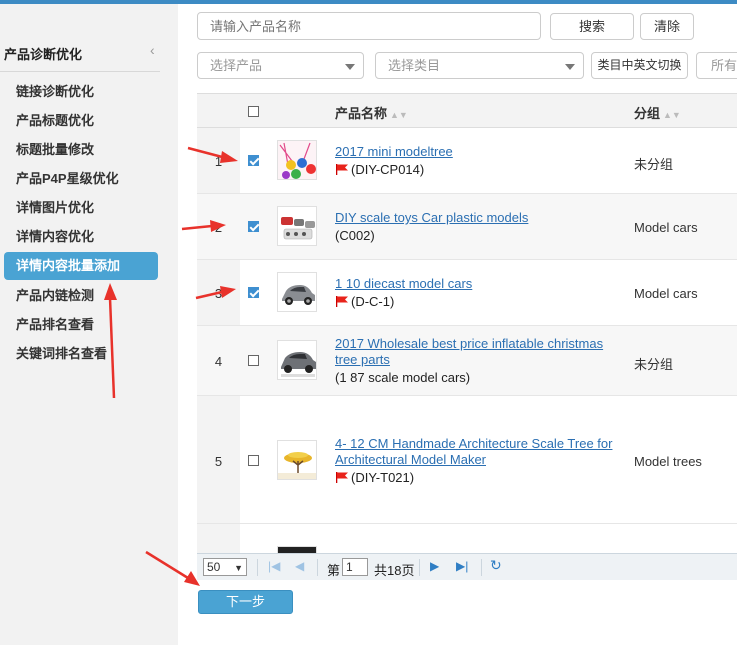  What do you see at coordinates (274, 566) in the screenshot?
I see `first-page-icon: |◀` at bounding box center [274, 566].